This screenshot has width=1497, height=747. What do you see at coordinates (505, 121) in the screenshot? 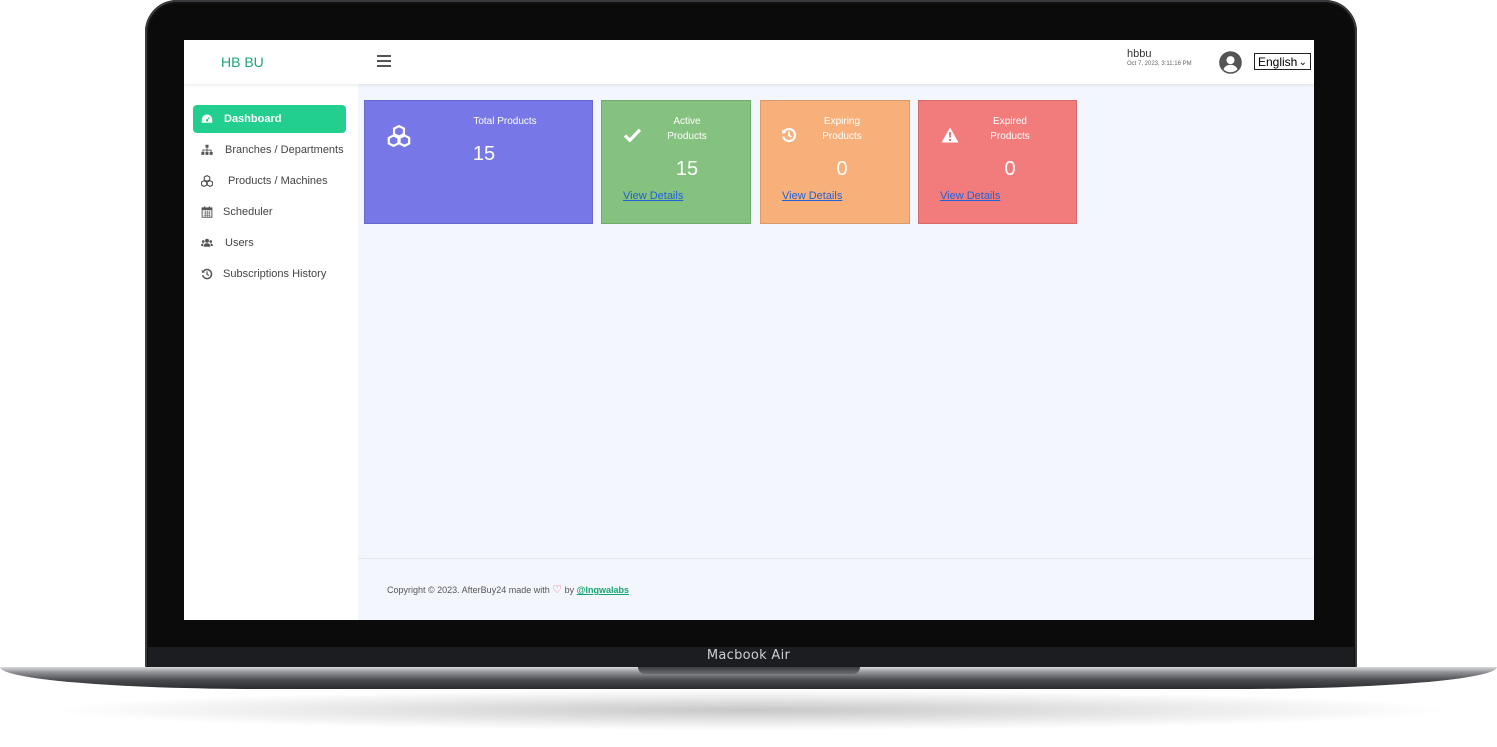
I see `card-title: Total Products` at bounding box center [505, 121].